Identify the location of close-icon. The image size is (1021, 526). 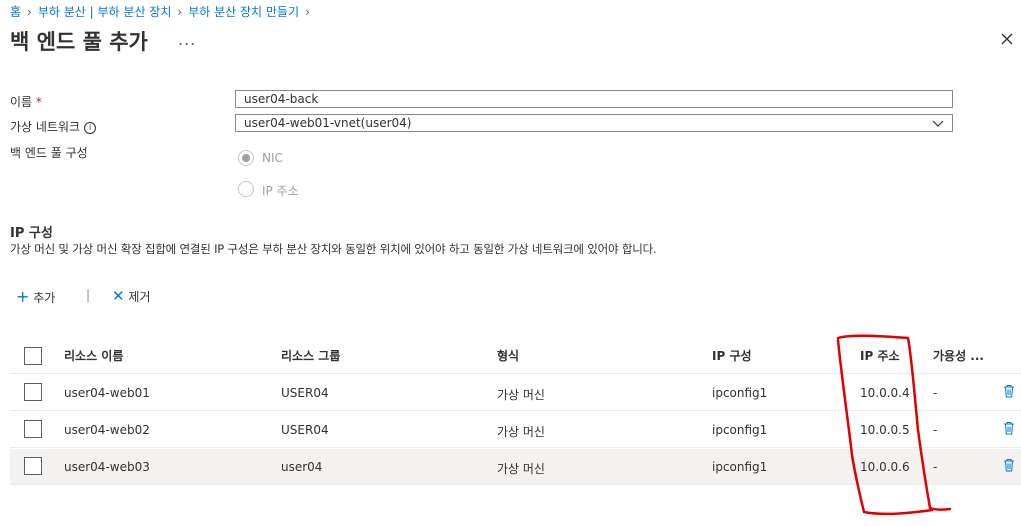
(1007, 39).